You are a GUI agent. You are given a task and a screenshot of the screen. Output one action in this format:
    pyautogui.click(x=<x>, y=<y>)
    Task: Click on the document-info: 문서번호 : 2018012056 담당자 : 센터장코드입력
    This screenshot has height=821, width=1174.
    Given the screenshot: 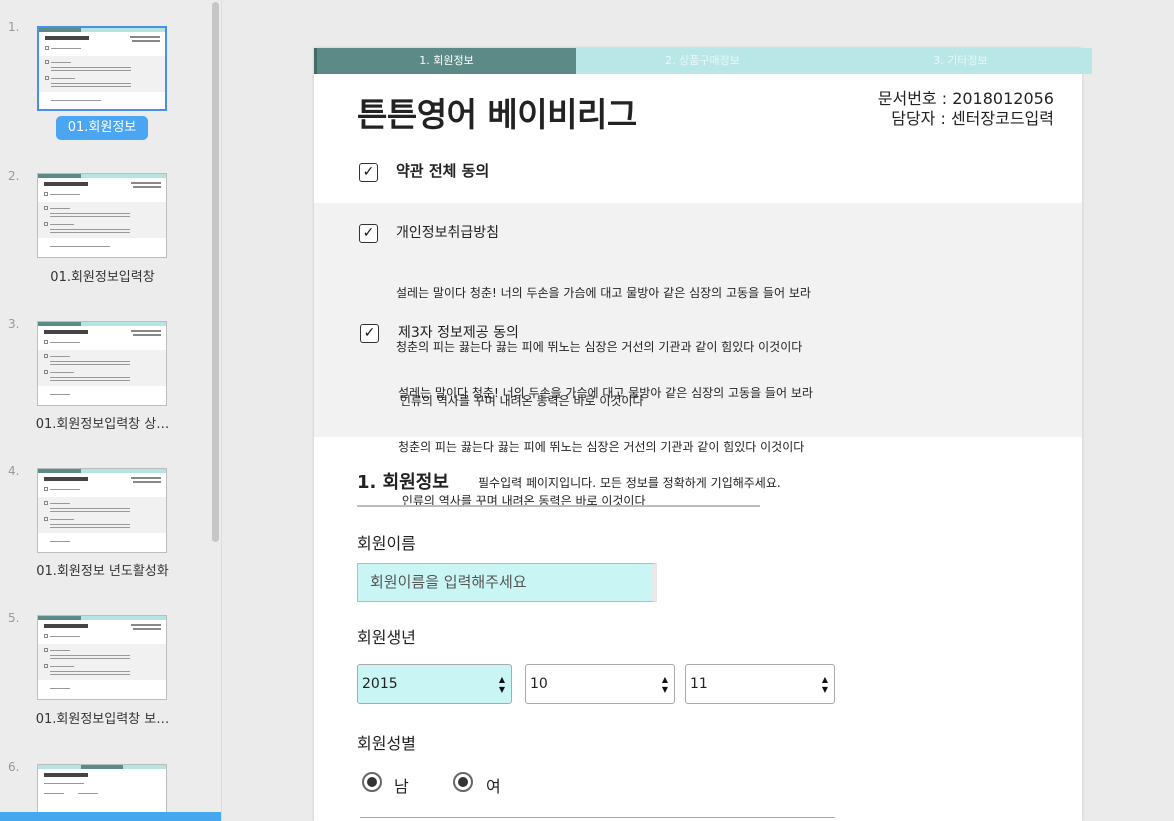 What is the action you would take?
    pyautogui.click(x=966, y=109)
    